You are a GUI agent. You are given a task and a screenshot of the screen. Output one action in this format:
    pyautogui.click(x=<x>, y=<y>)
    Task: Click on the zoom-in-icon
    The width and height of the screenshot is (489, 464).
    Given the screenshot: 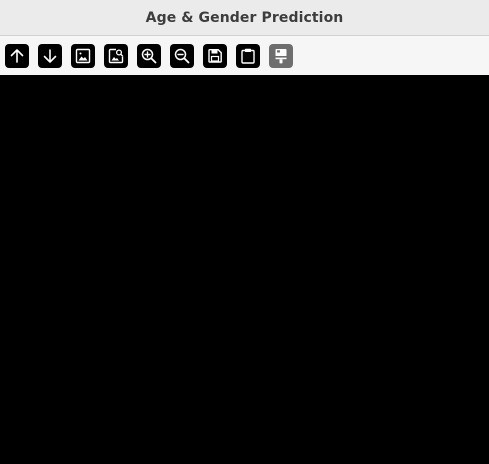 What is the action you would take?
    pyautogui.click(x=149, y=55)
    